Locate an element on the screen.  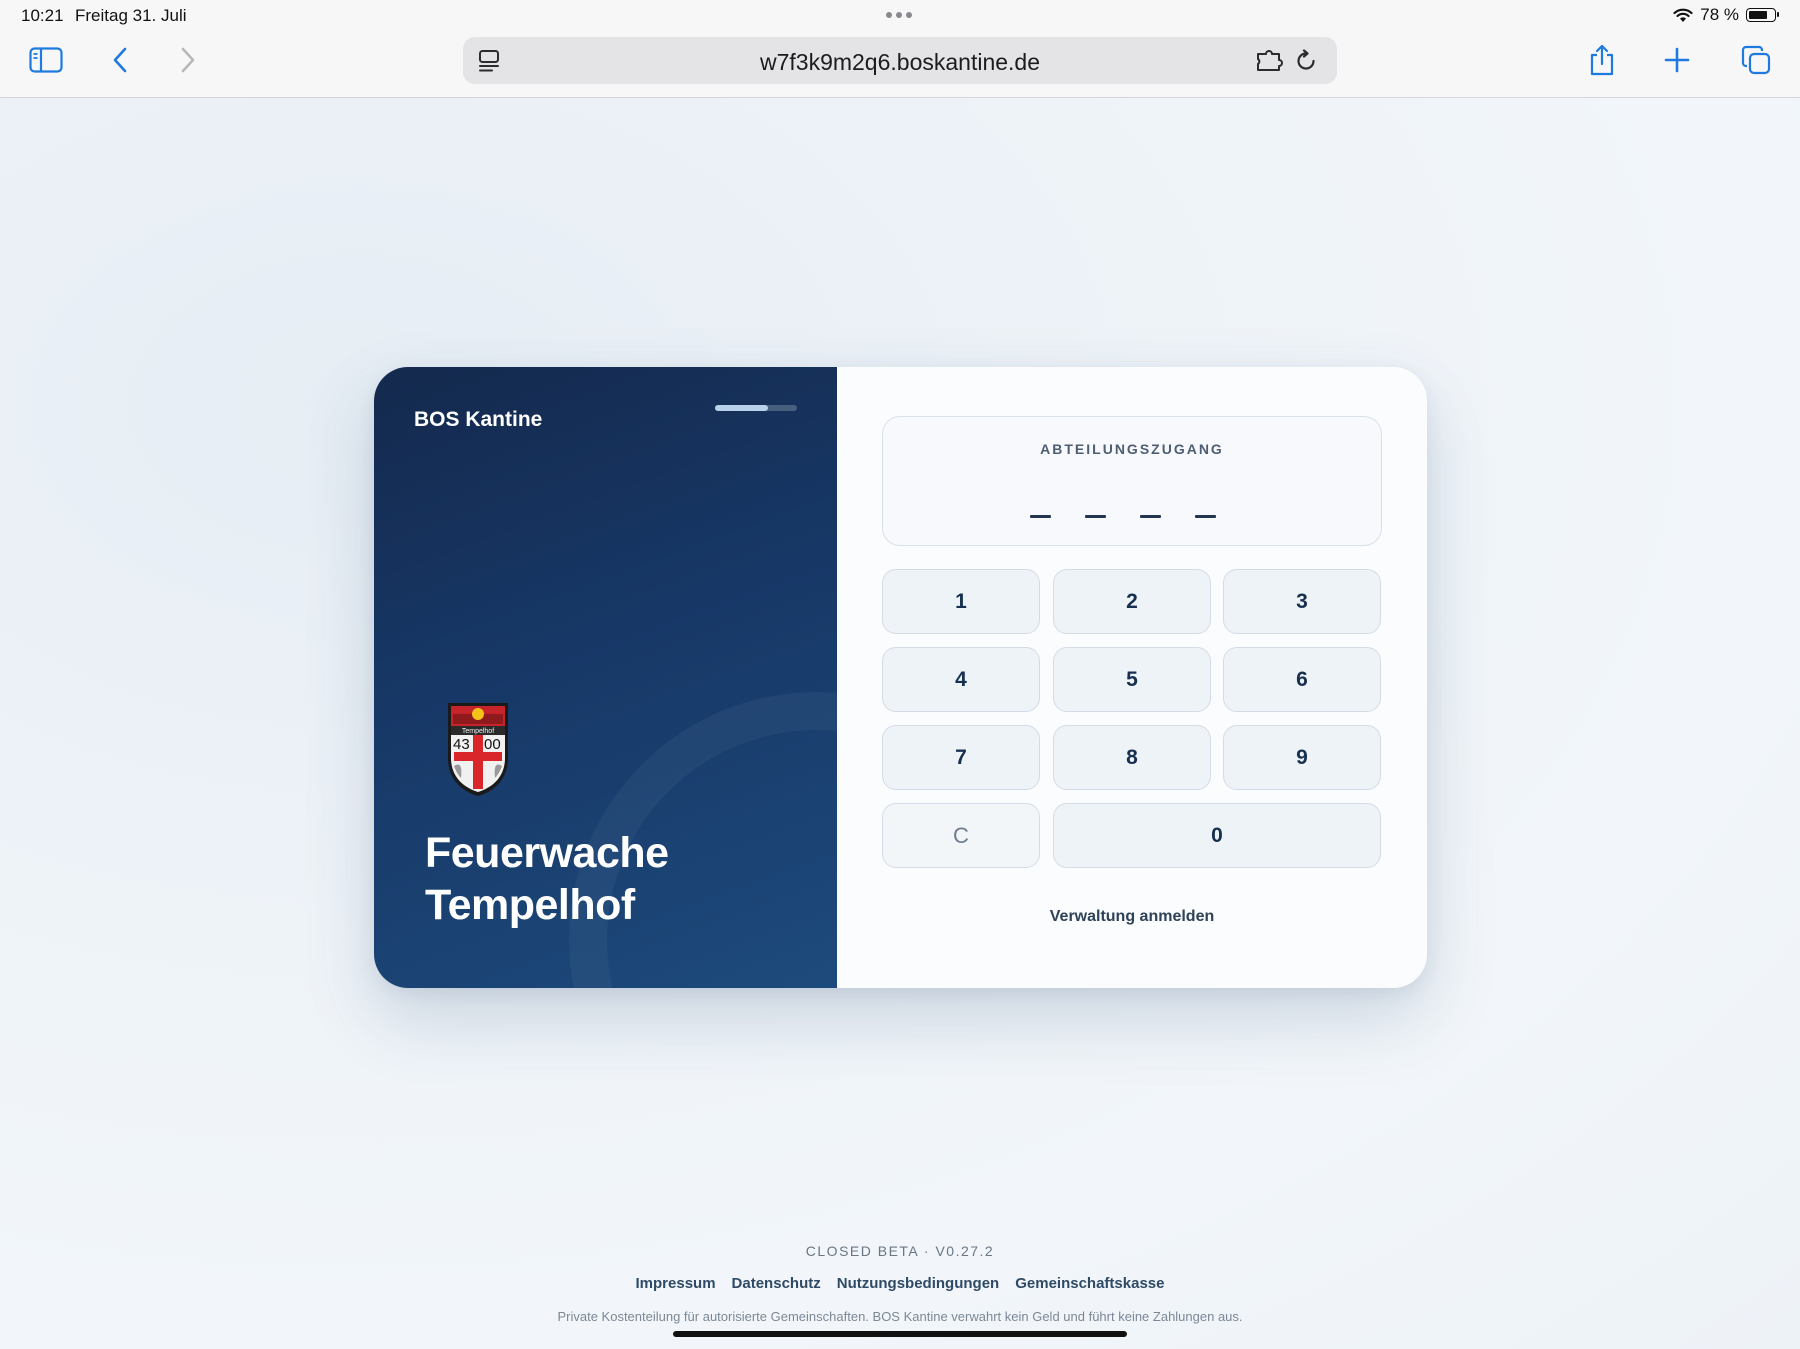
browser-toolbar: w7f3k9m2q6.boskantine.de is located at coordinates (900, 64).